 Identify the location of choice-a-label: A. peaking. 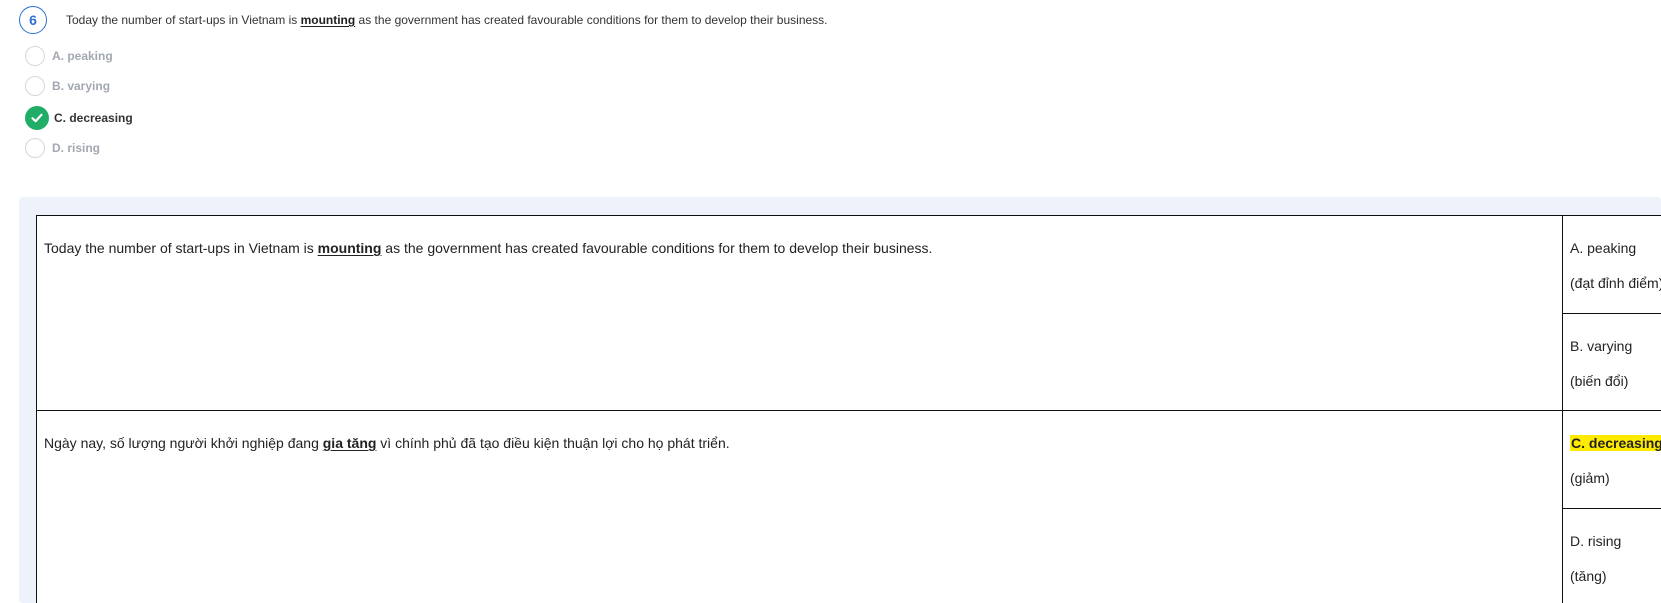
(1603, 248).